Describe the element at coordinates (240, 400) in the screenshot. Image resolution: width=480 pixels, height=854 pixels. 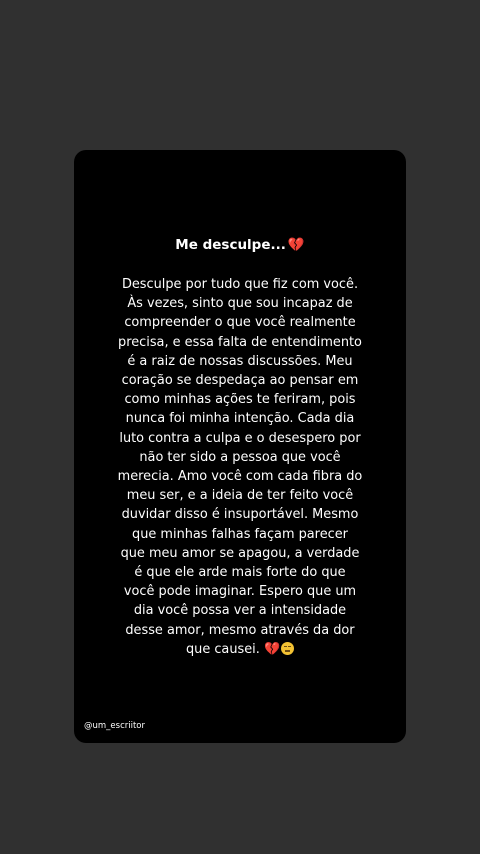
I see `body-line: como minhas ações te feriram, pois` at that location.